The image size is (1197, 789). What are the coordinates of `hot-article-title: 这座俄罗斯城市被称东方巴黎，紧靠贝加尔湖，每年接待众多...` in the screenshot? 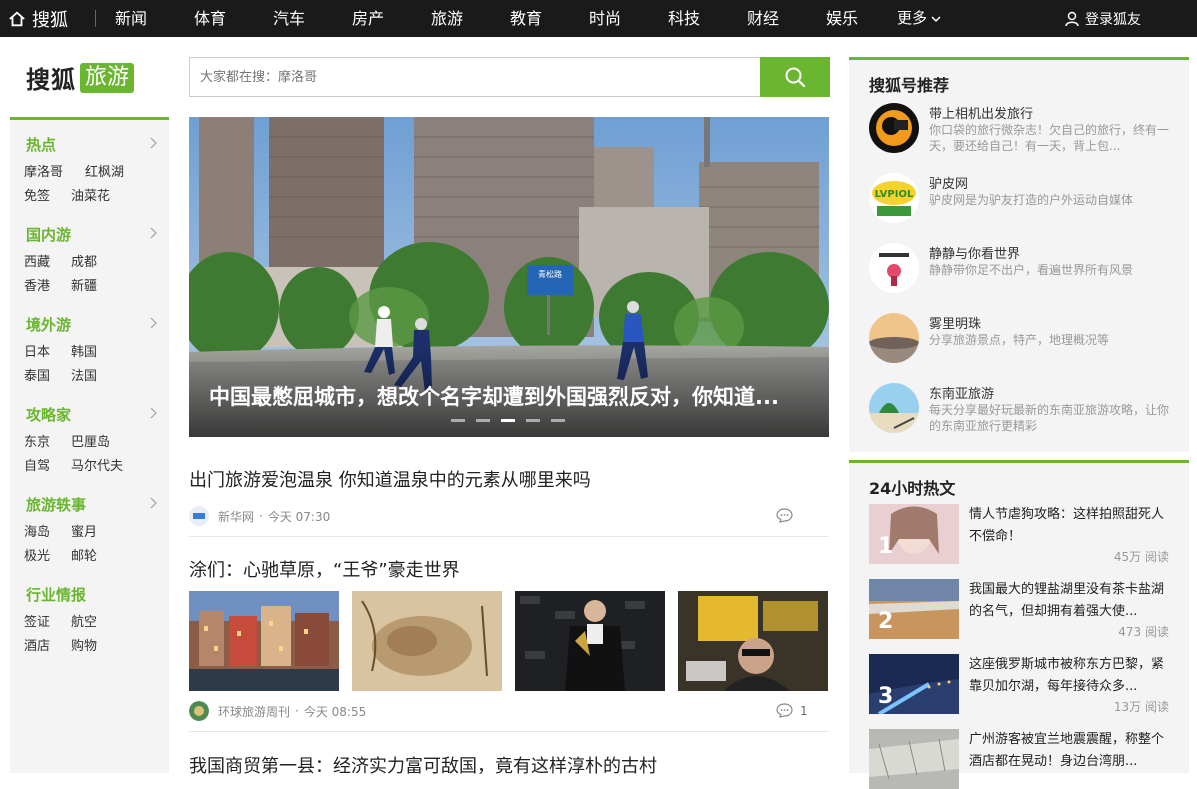 It's located at (1071, 676).